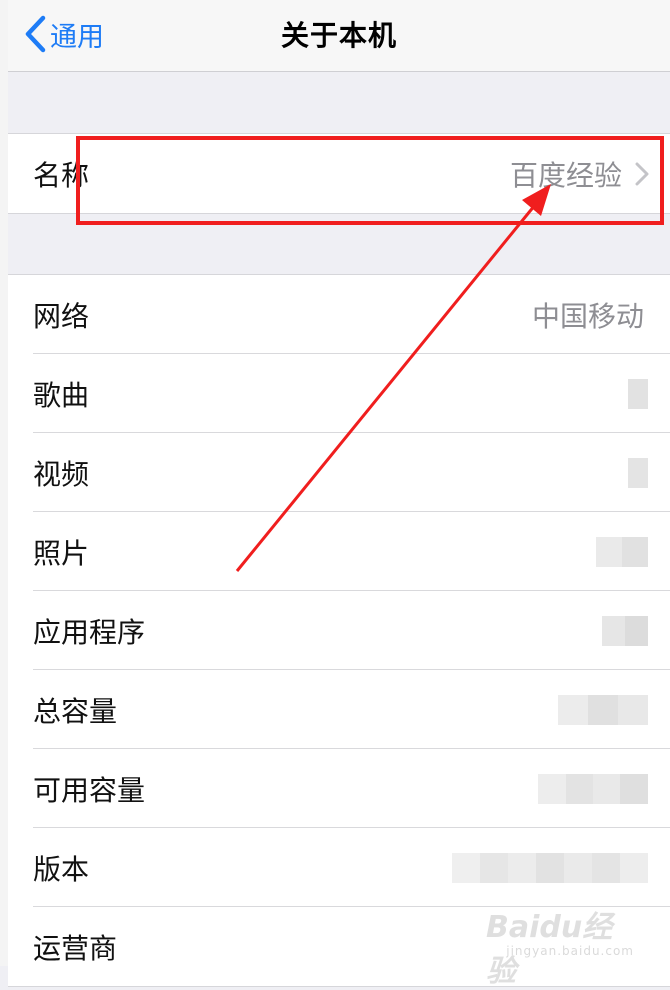 The height and width of the screenshot is (990, 670). What do you see at coordinates (89, 790) in the screenshot?
I see `info-row-label: 可用容量` at bounding box center [89, 790].